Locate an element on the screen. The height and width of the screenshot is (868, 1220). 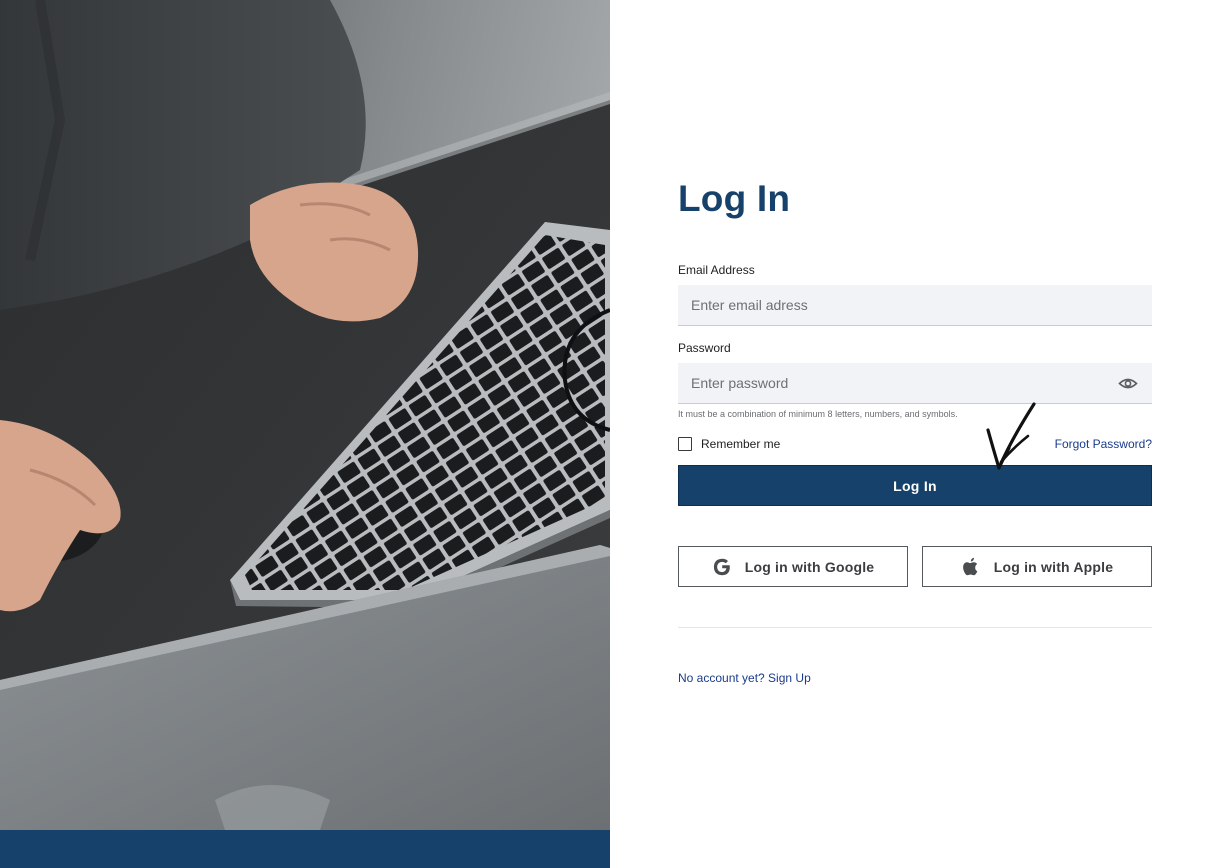
email-field-wrapper is located at coordinates (915, 305).